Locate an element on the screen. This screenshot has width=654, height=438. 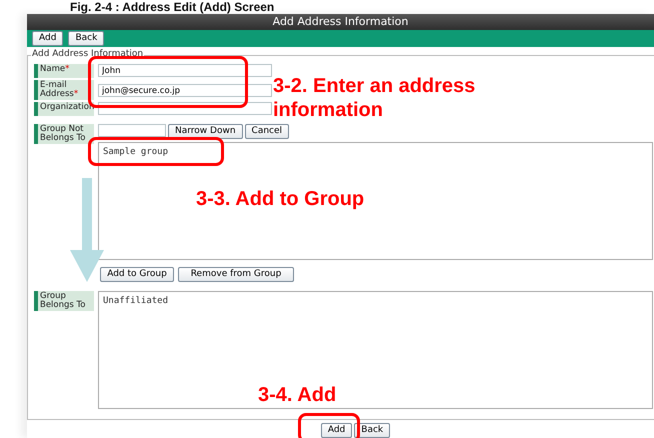
highlight-frame is located at coordinates (329, 425).